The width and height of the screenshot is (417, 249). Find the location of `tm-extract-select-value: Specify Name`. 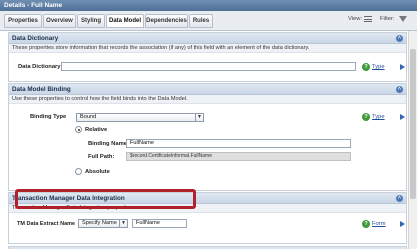

tm-extract-select-value: Specify Name is located at coordinates (99, 223).